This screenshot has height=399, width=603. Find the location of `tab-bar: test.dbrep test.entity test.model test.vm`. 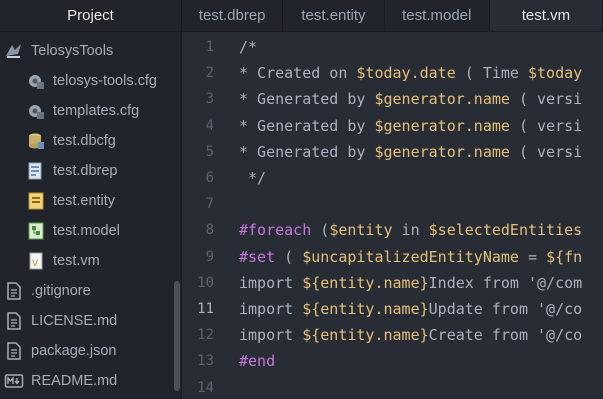

tab-bar: test.dbrep test.entity test.model test.vm is located at coordinates (392, 16).